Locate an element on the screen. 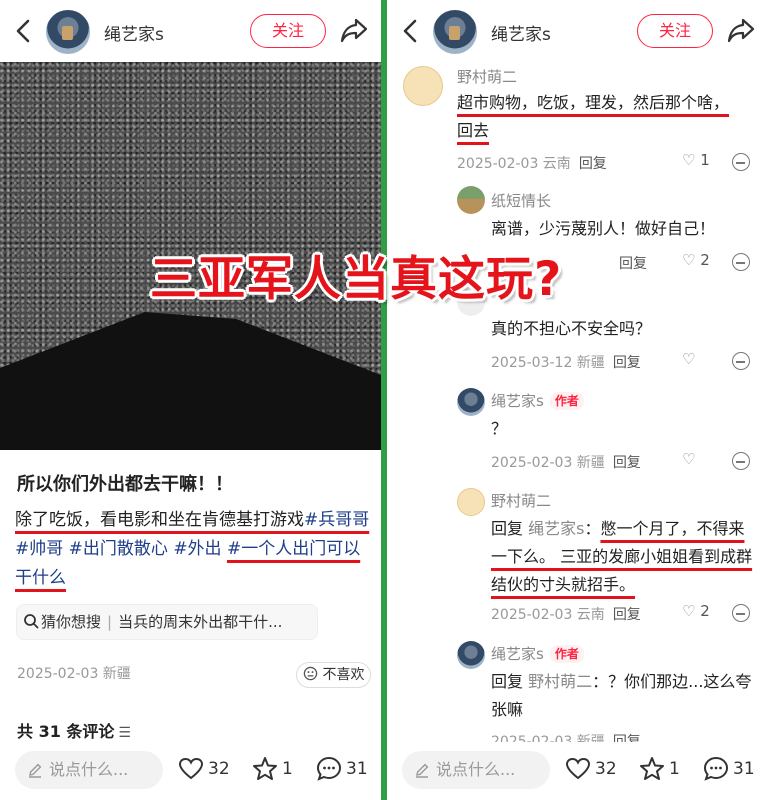 The height and width of the screenshot is (800, 770). post-meta: 2025-02-03 新疆 is located at coordinates (74, 674).